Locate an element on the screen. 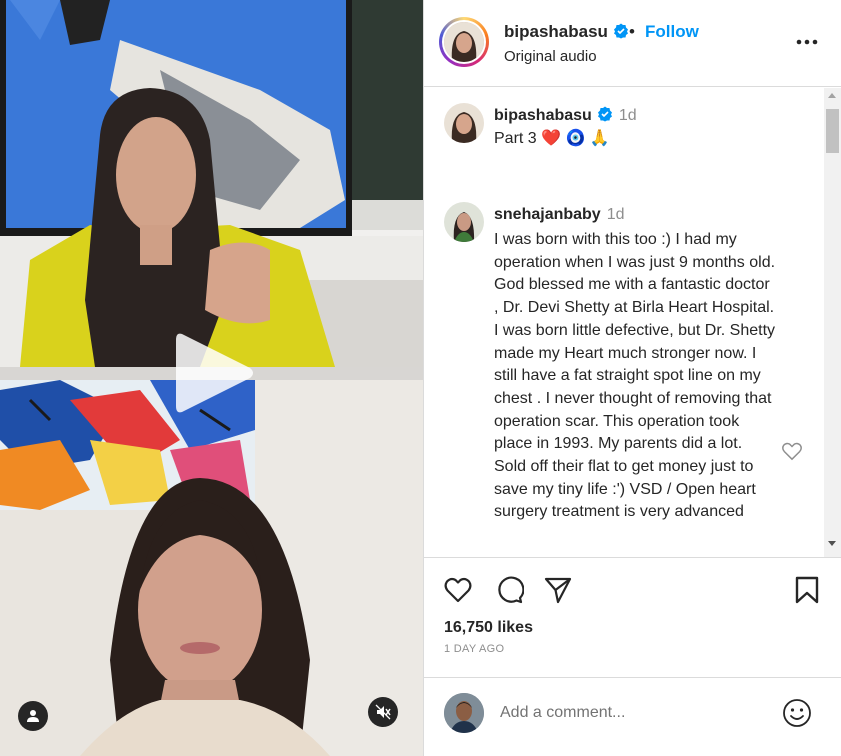  more-options-icon is located at coordinates (807, 42).